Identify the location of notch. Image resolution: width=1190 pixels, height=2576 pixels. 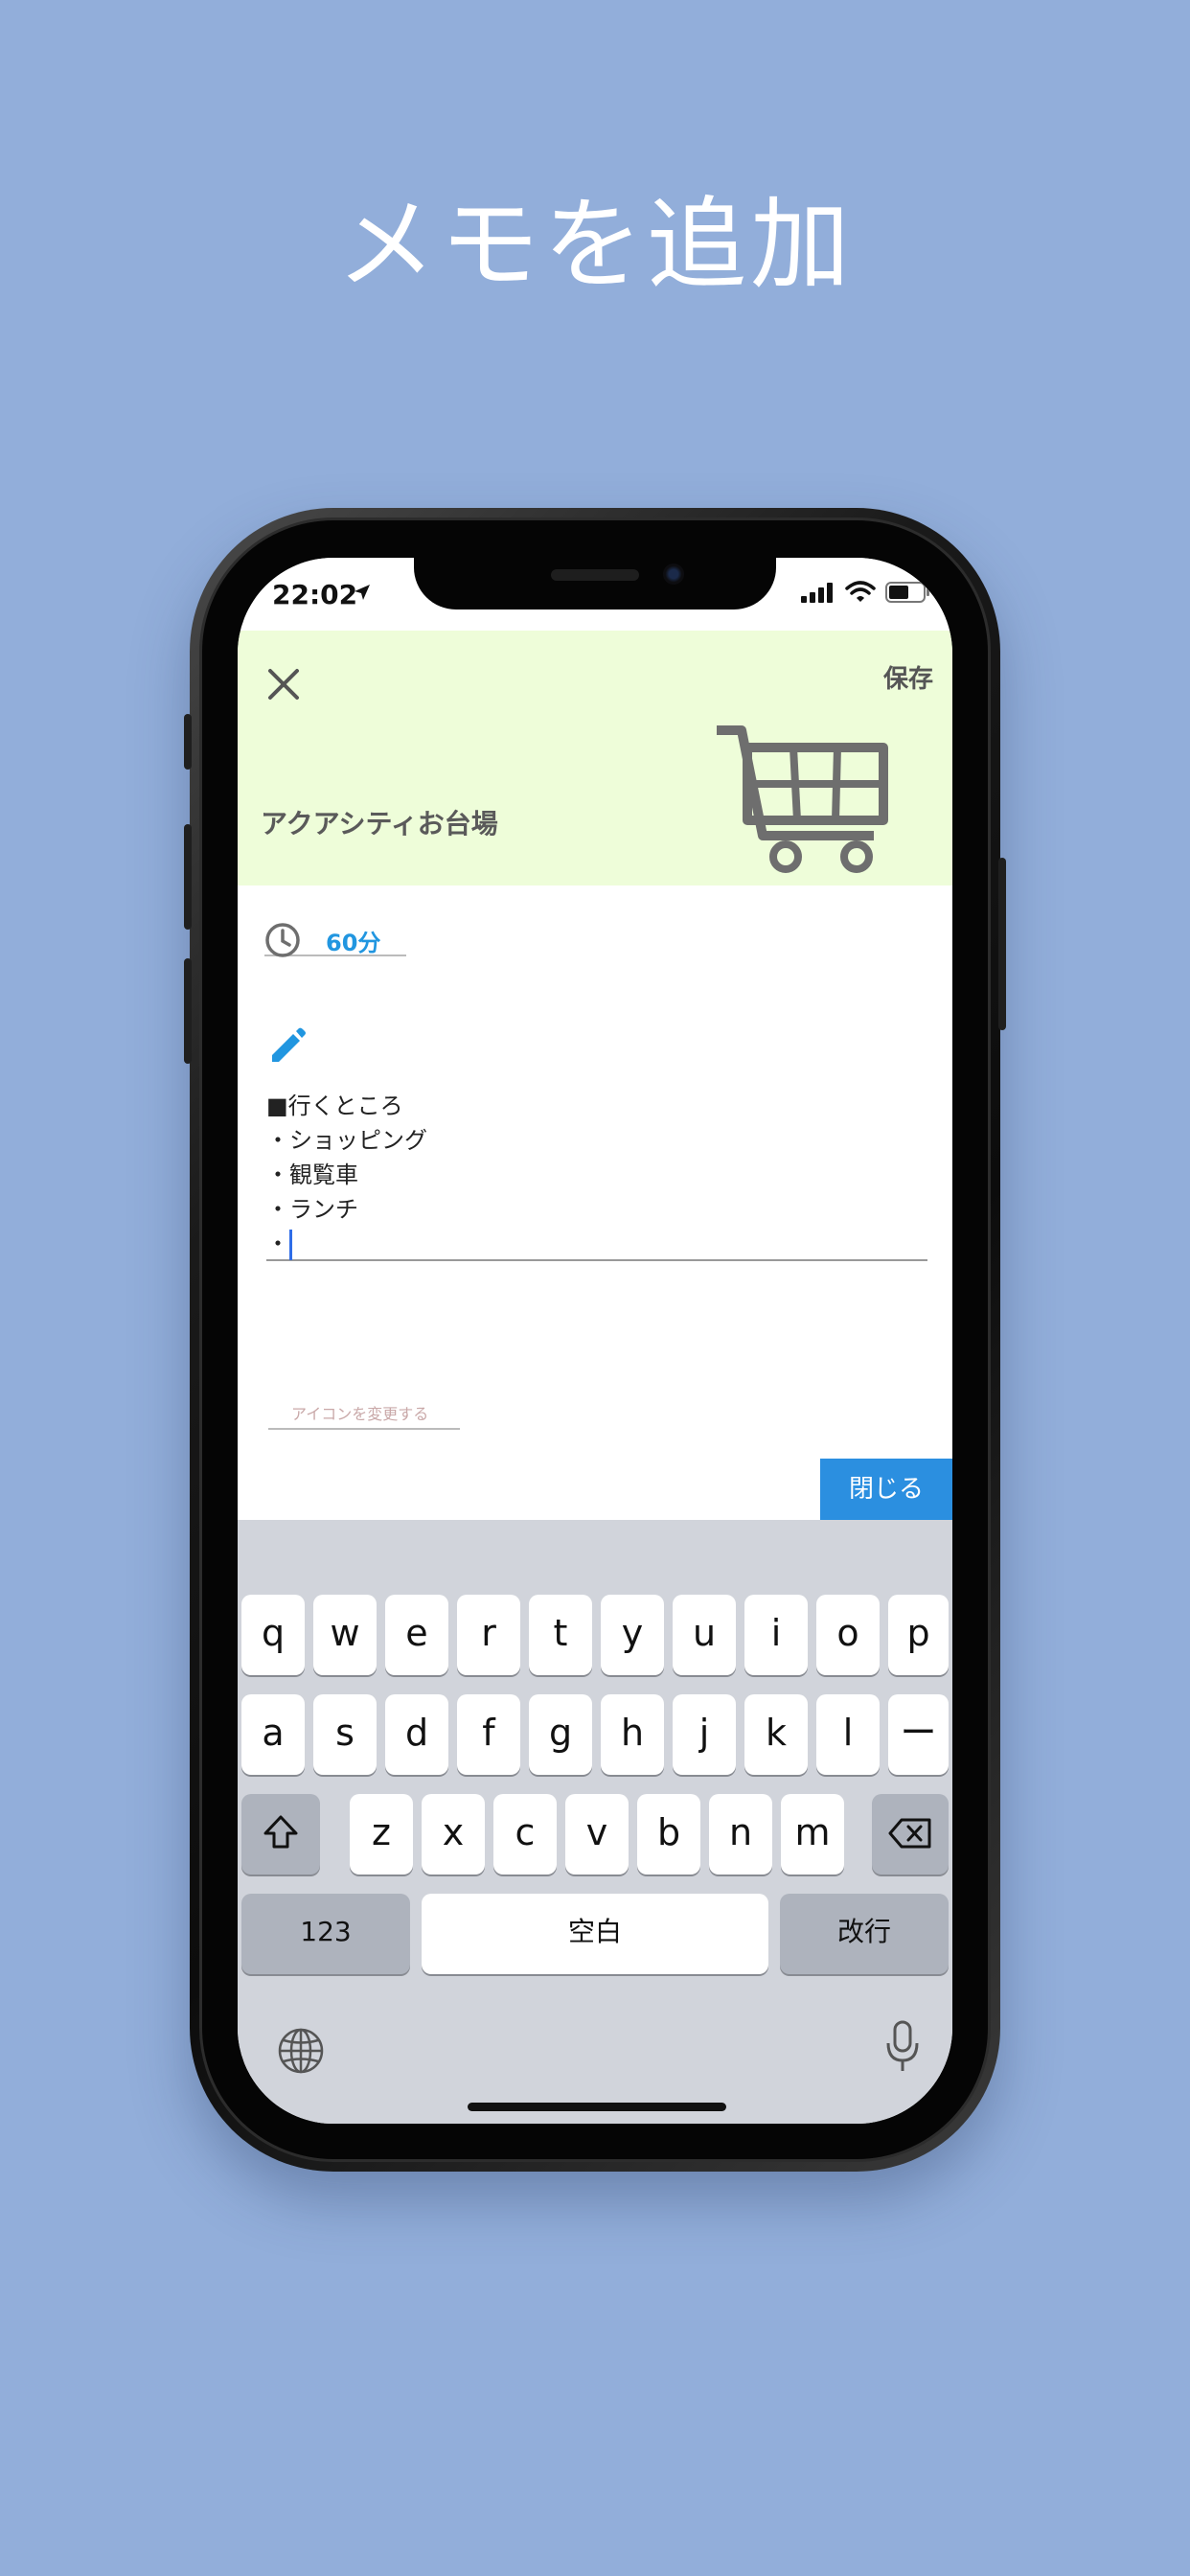
(595, 584).